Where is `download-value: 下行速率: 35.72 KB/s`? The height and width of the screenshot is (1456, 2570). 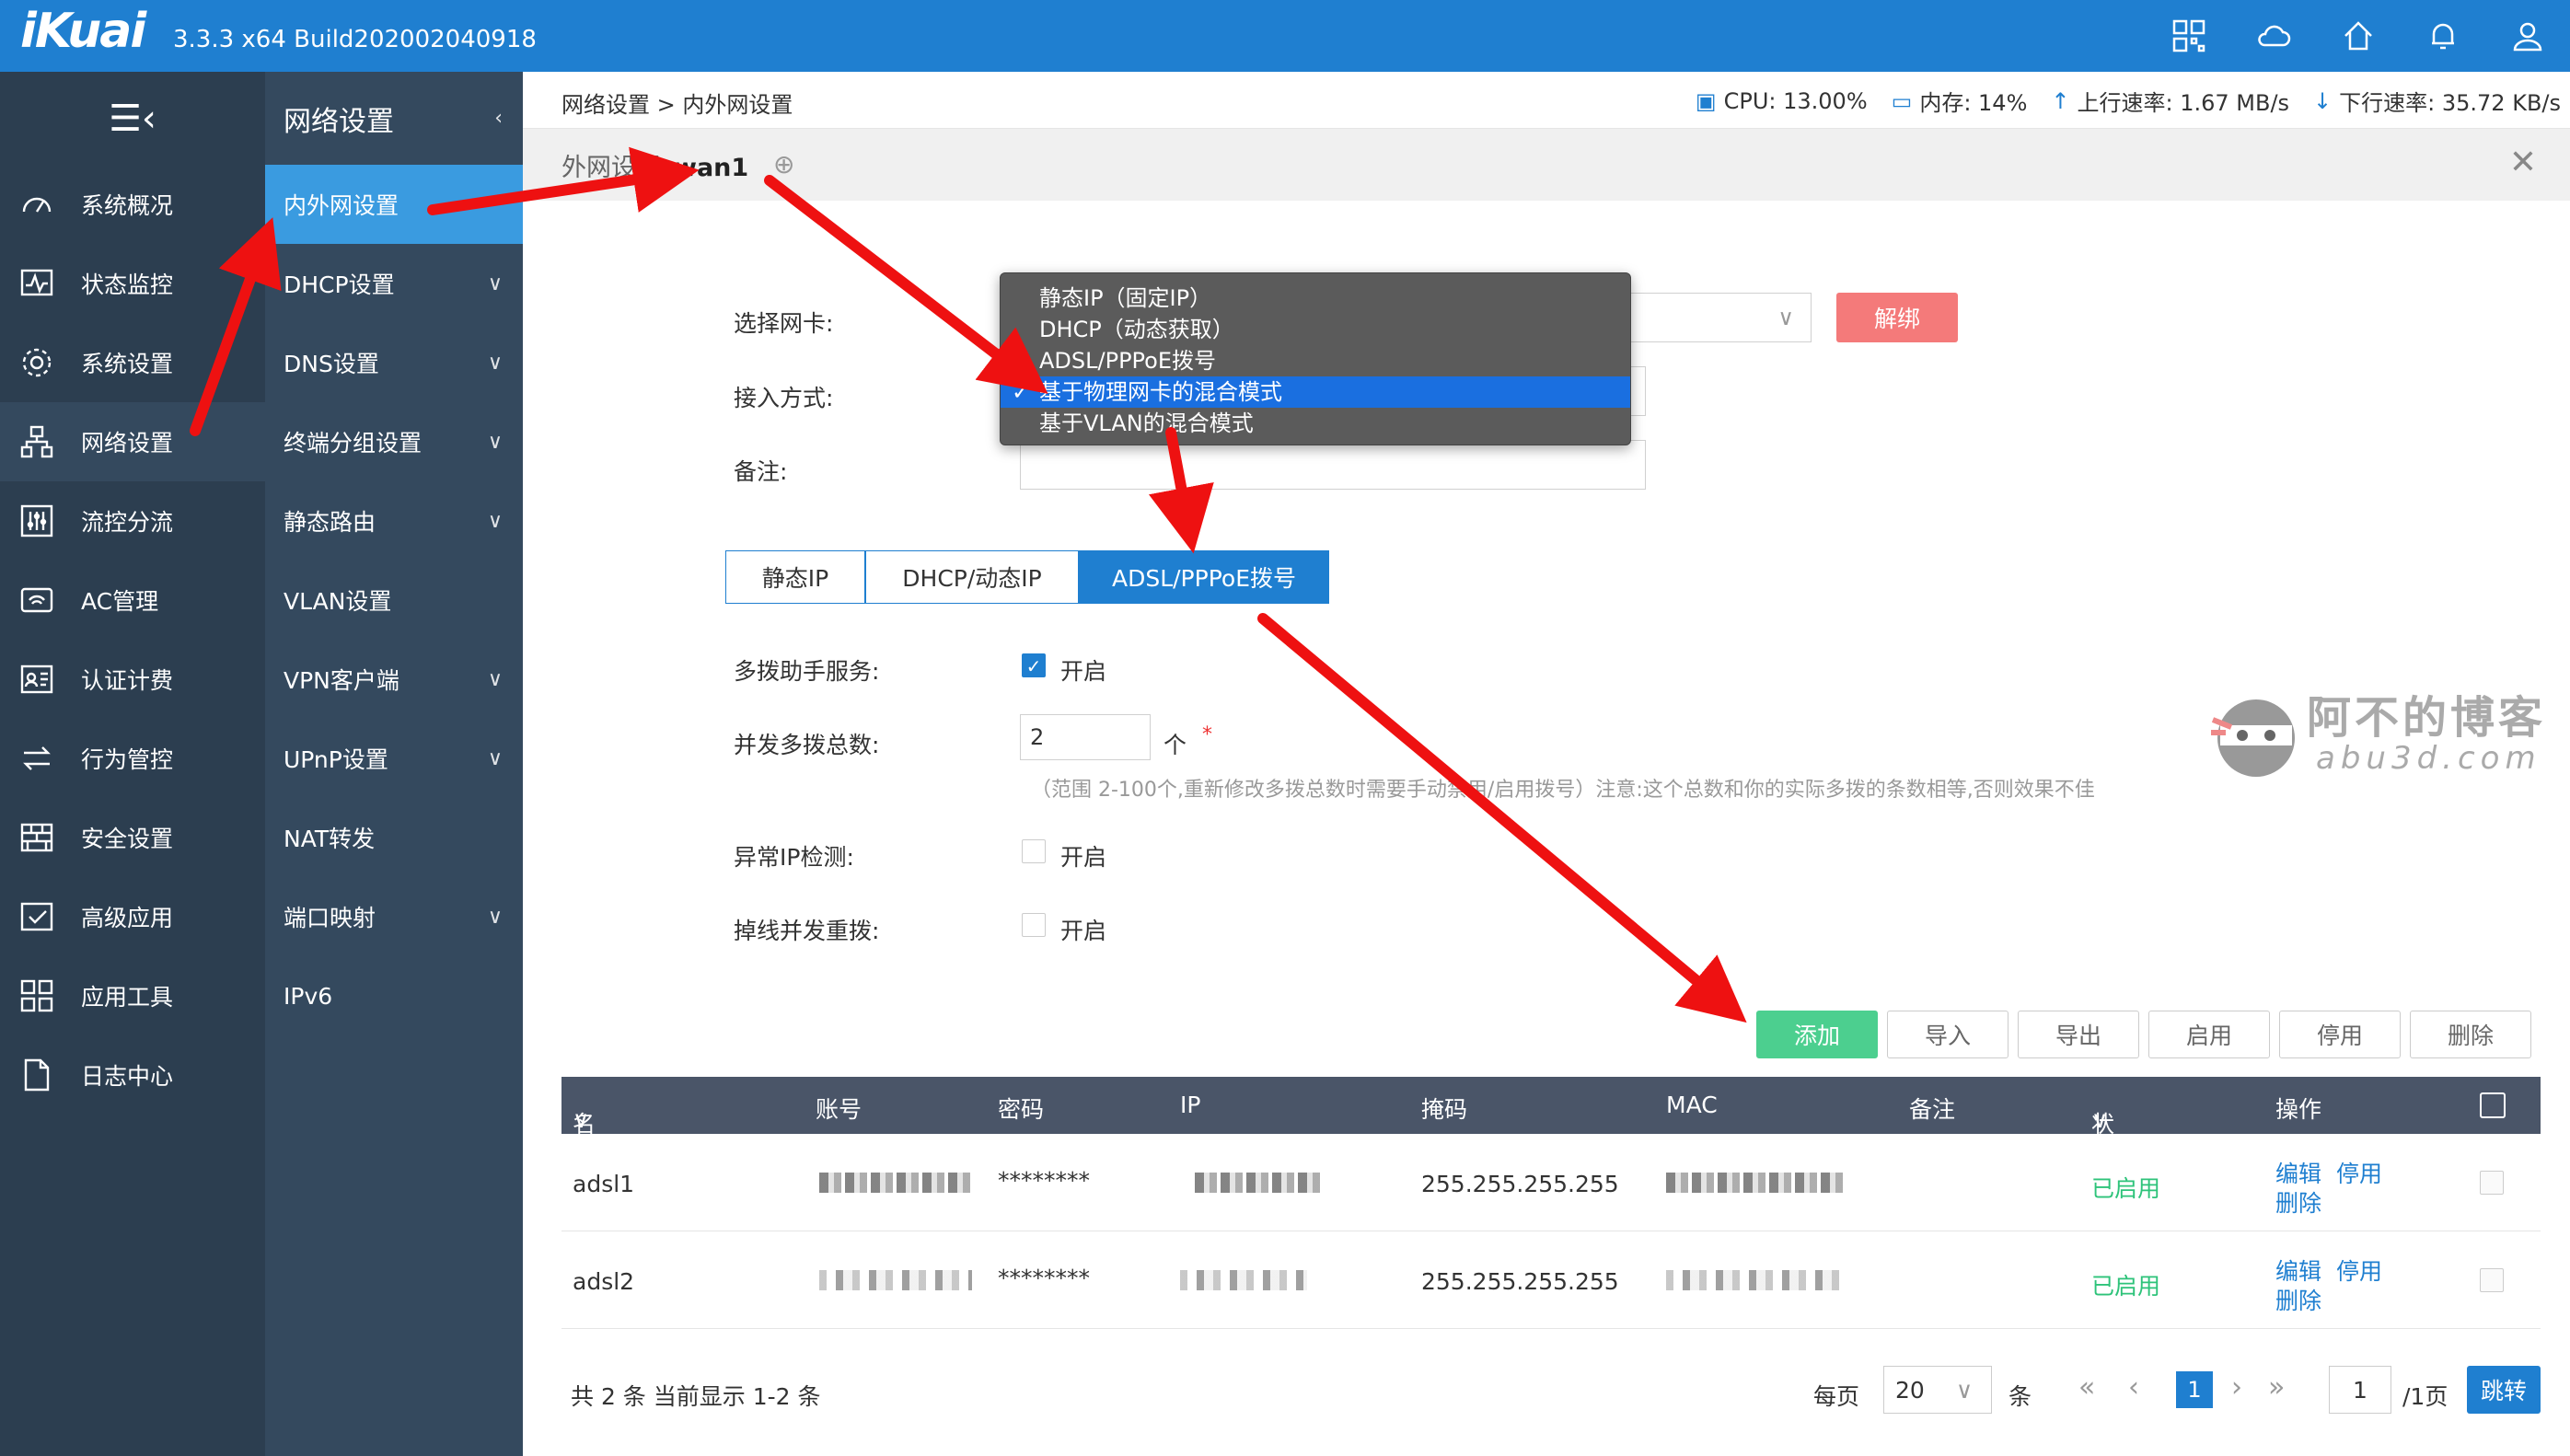
download-value: 下行速率: 35.72 KB/s is located at coordinates (2450, 103).